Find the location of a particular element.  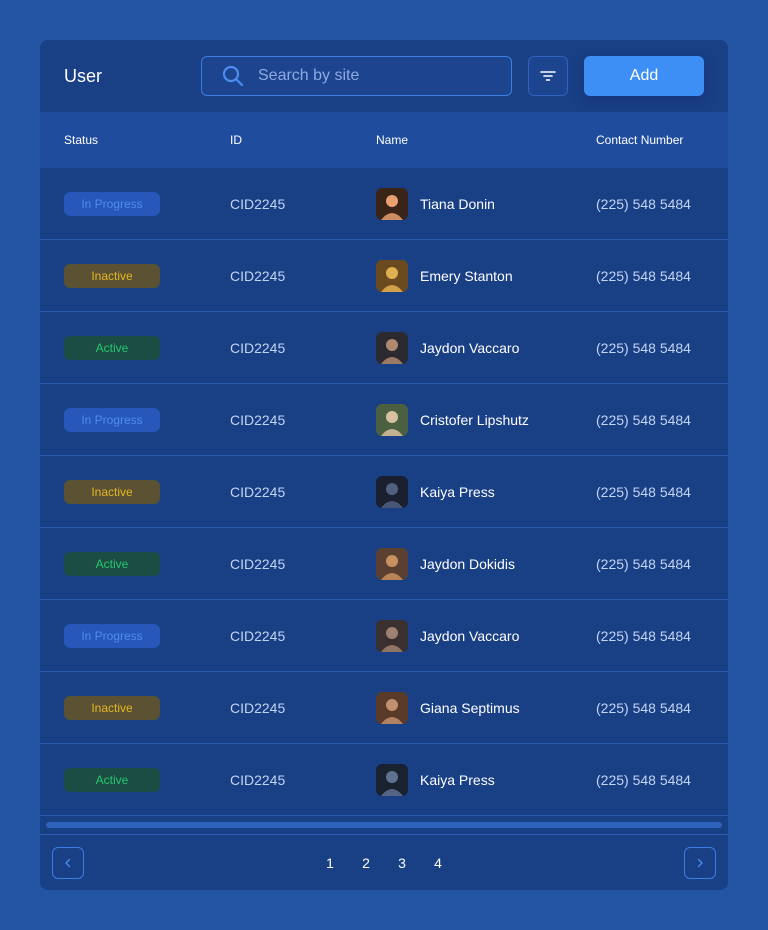

page-number: 3 is located at coordinates (402, 863).